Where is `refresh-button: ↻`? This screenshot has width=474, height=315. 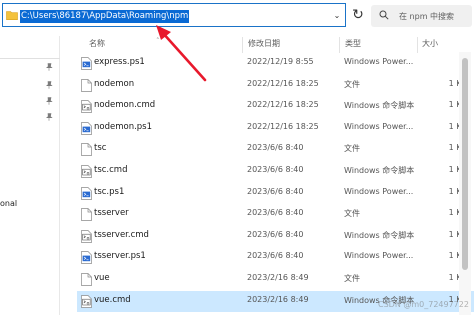 refresh-button: ↻ is located at coordinates (358, 15).